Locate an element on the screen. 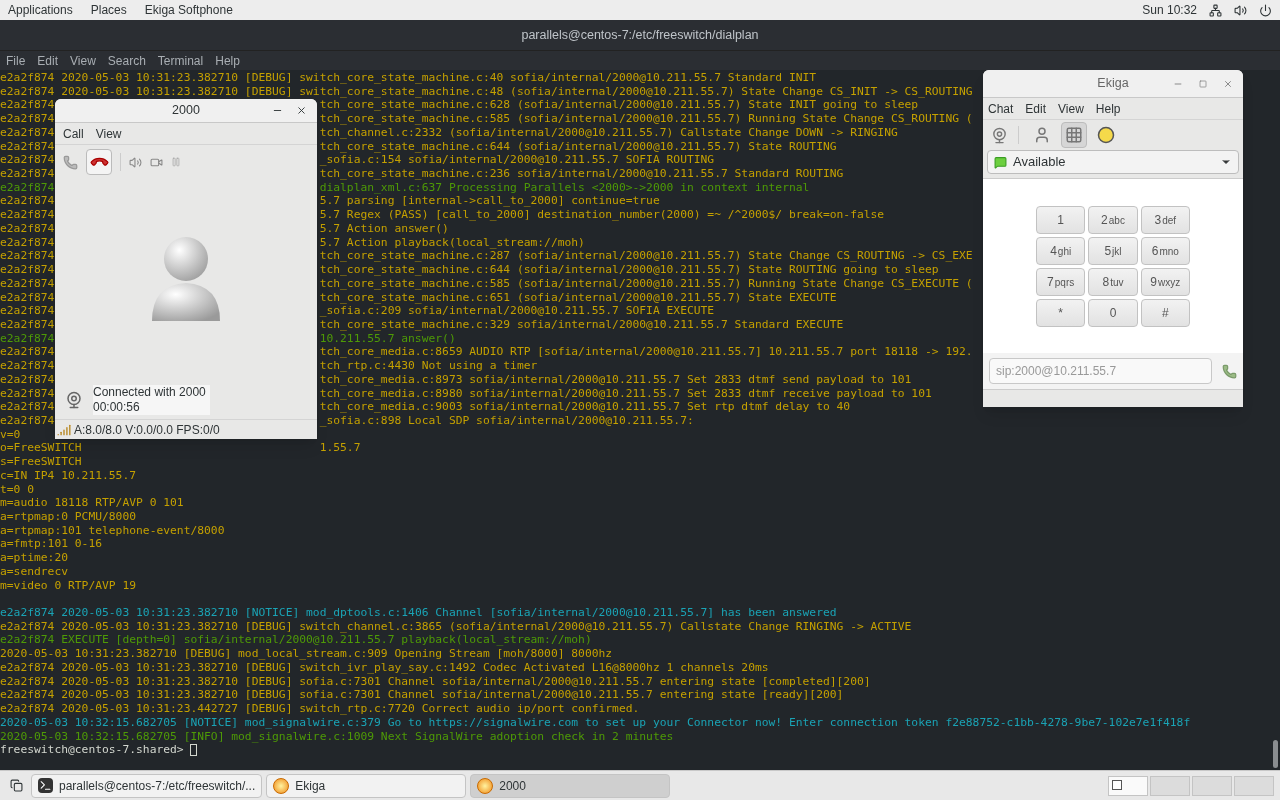  view-toggle is located at coordinates (1074, 135).